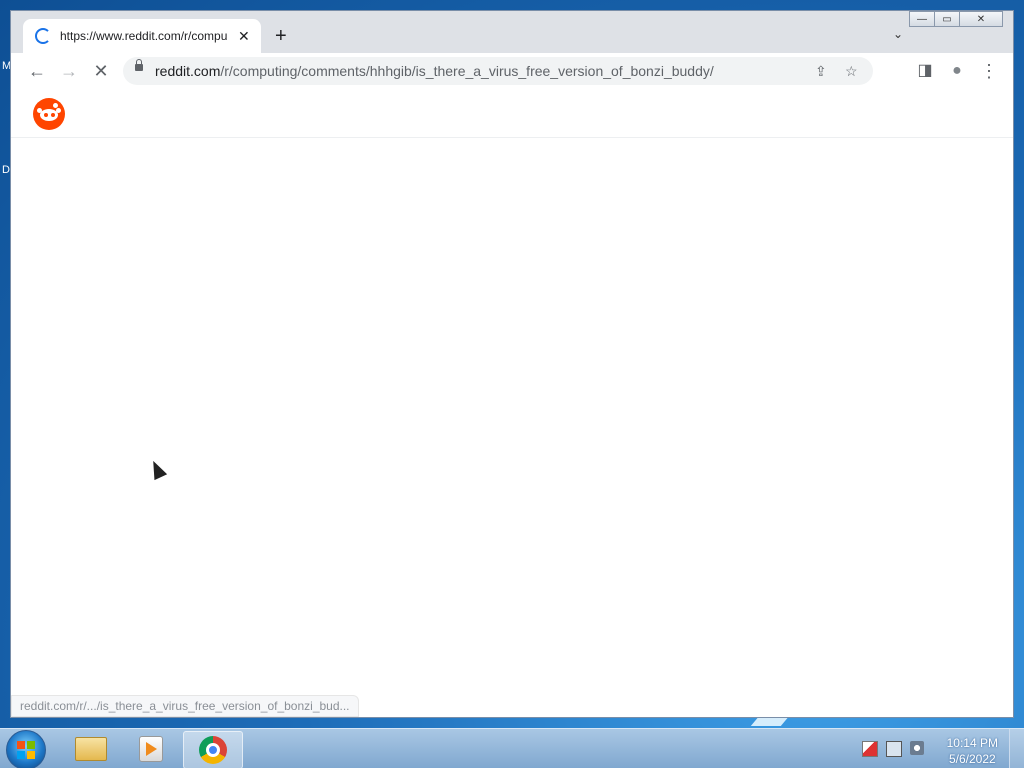 The width and height of the screenshot is (1024, 768). I want to click on reddit-header, so click(512, 113).